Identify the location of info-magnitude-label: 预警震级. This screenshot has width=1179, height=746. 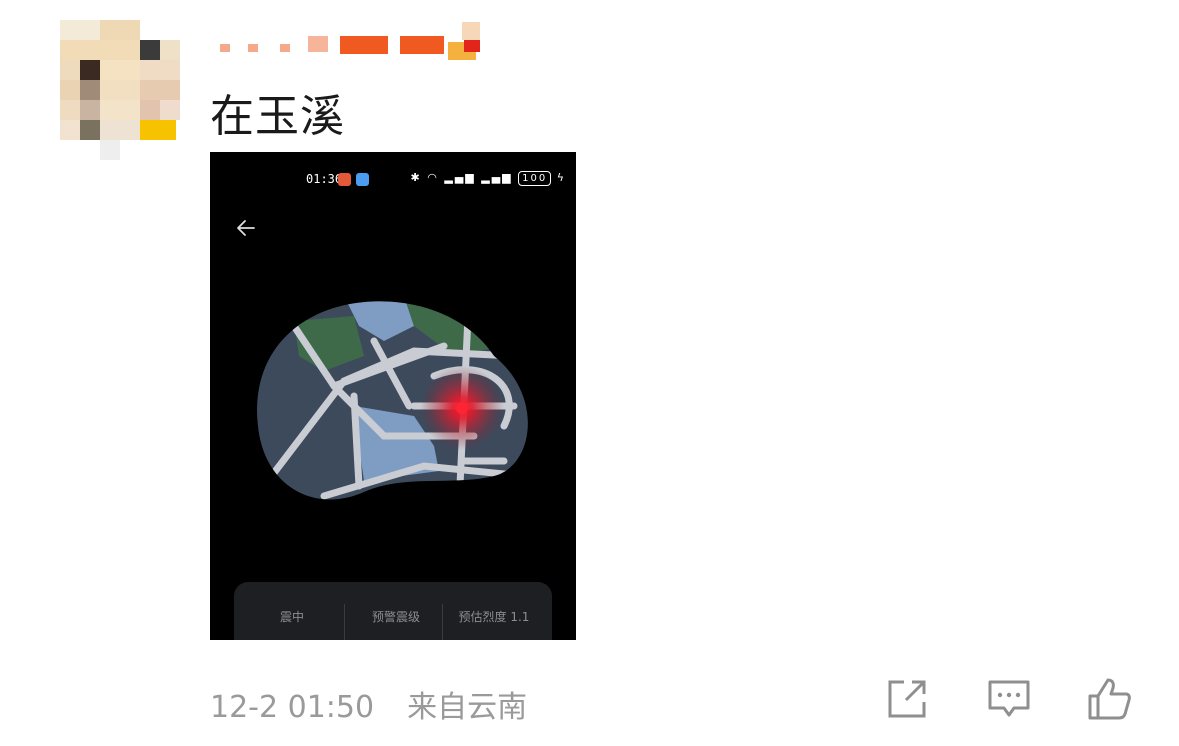
(395, 617).